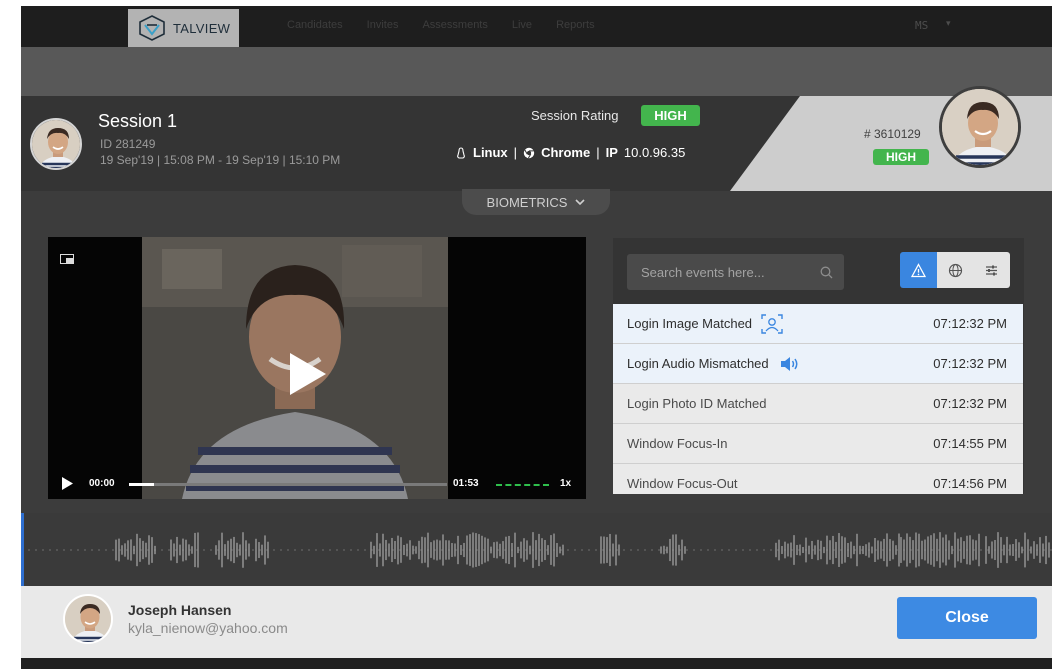 The height and width of the screenshot is (669, 1060). Describe the element at coordinates (461, 152) in the screenshot. I see `linux-icon` at that location.